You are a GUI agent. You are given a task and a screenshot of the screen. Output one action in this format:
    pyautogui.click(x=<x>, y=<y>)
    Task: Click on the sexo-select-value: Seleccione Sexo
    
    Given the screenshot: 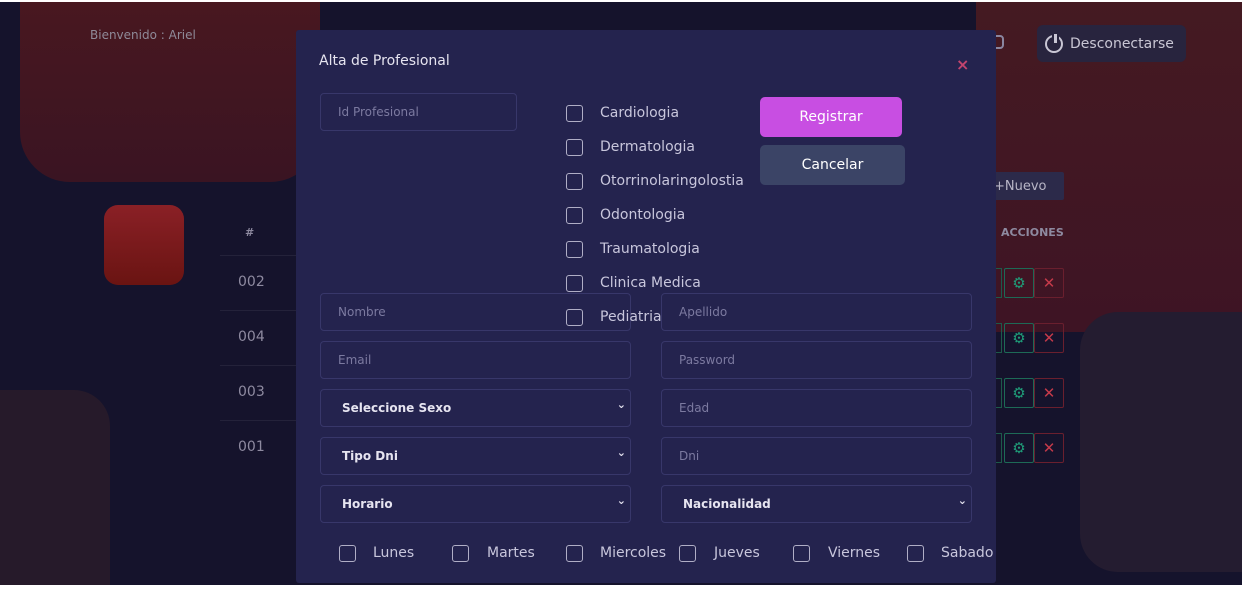 What is the action you would take?
    pyautogui.click(x=397, y=408)
    